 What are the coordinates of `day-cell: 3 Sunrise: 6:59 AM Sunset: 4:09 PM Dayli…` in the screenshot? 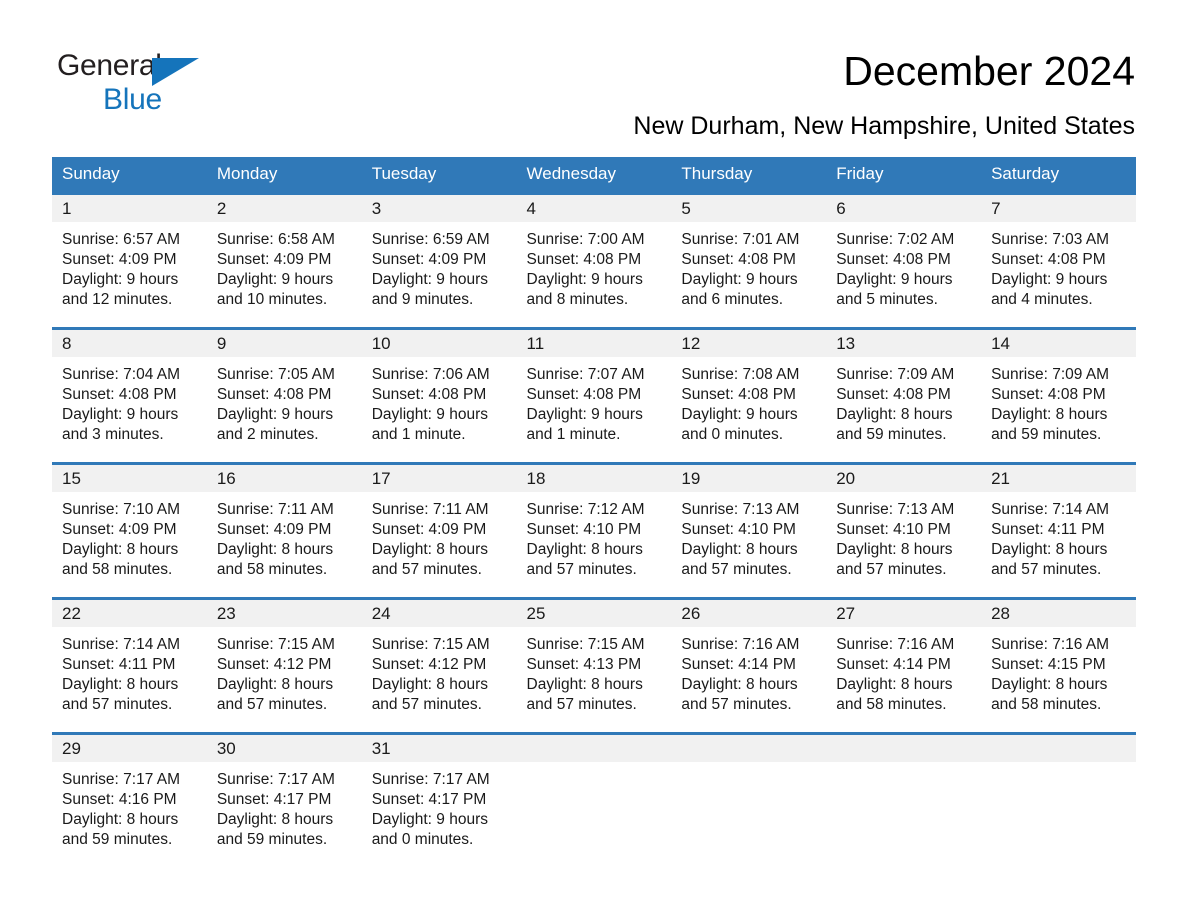 It's located at (439, 260).